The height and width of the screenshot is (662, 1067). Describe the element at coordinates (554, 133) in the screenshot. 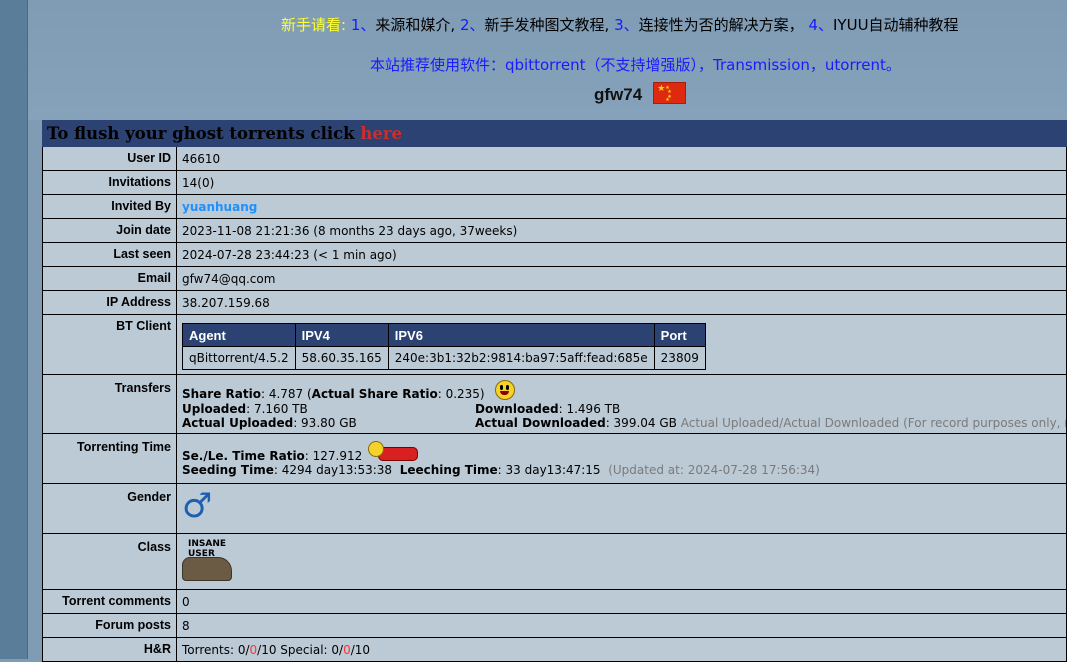

I see `ghost-torrents-banner: To flush your ghost torrents click here` at that location.